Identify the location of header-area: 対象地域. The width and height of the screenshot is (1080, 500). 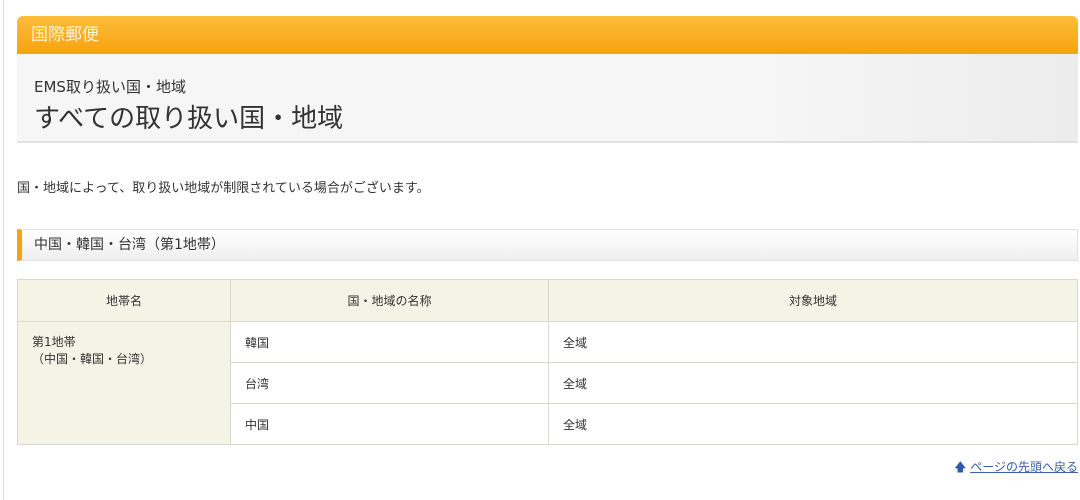
(813, 300).